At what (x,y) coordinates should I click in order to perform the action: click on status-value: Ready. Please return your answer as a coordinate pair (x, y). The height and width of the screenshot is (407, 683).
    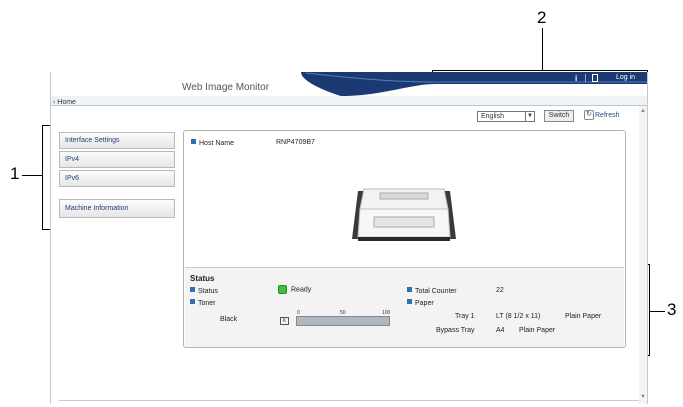
    Looking at the image, I should click on (294, 289).